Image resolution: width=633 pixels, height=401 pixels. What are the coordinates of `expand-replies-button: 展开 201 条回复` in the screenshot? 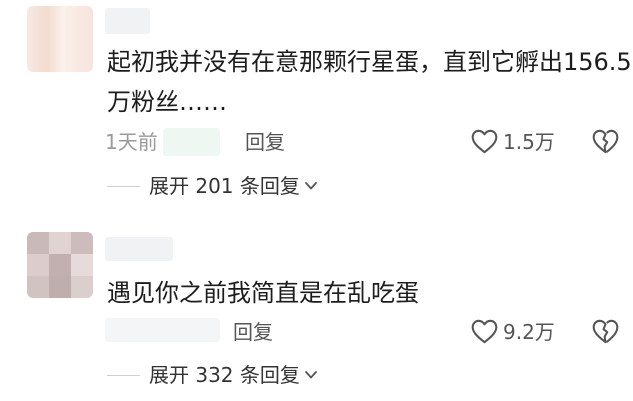 It's located at (233, 186).